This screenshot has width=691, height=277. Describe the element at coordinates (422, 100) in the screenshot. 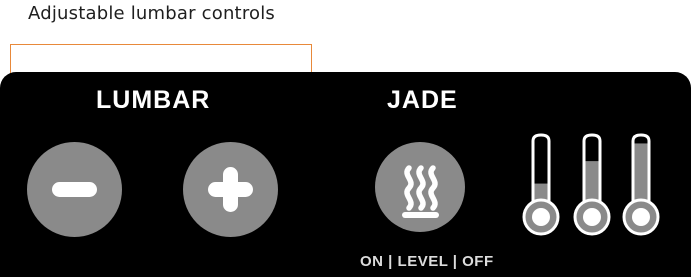

I see `jade-label: JADE` at that location.